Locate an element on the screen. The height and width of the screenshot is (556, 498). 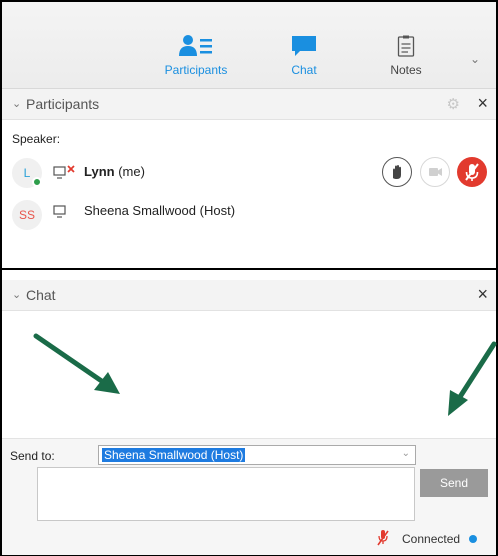
chat-bubble-icon is located at coordinates (304, 46).